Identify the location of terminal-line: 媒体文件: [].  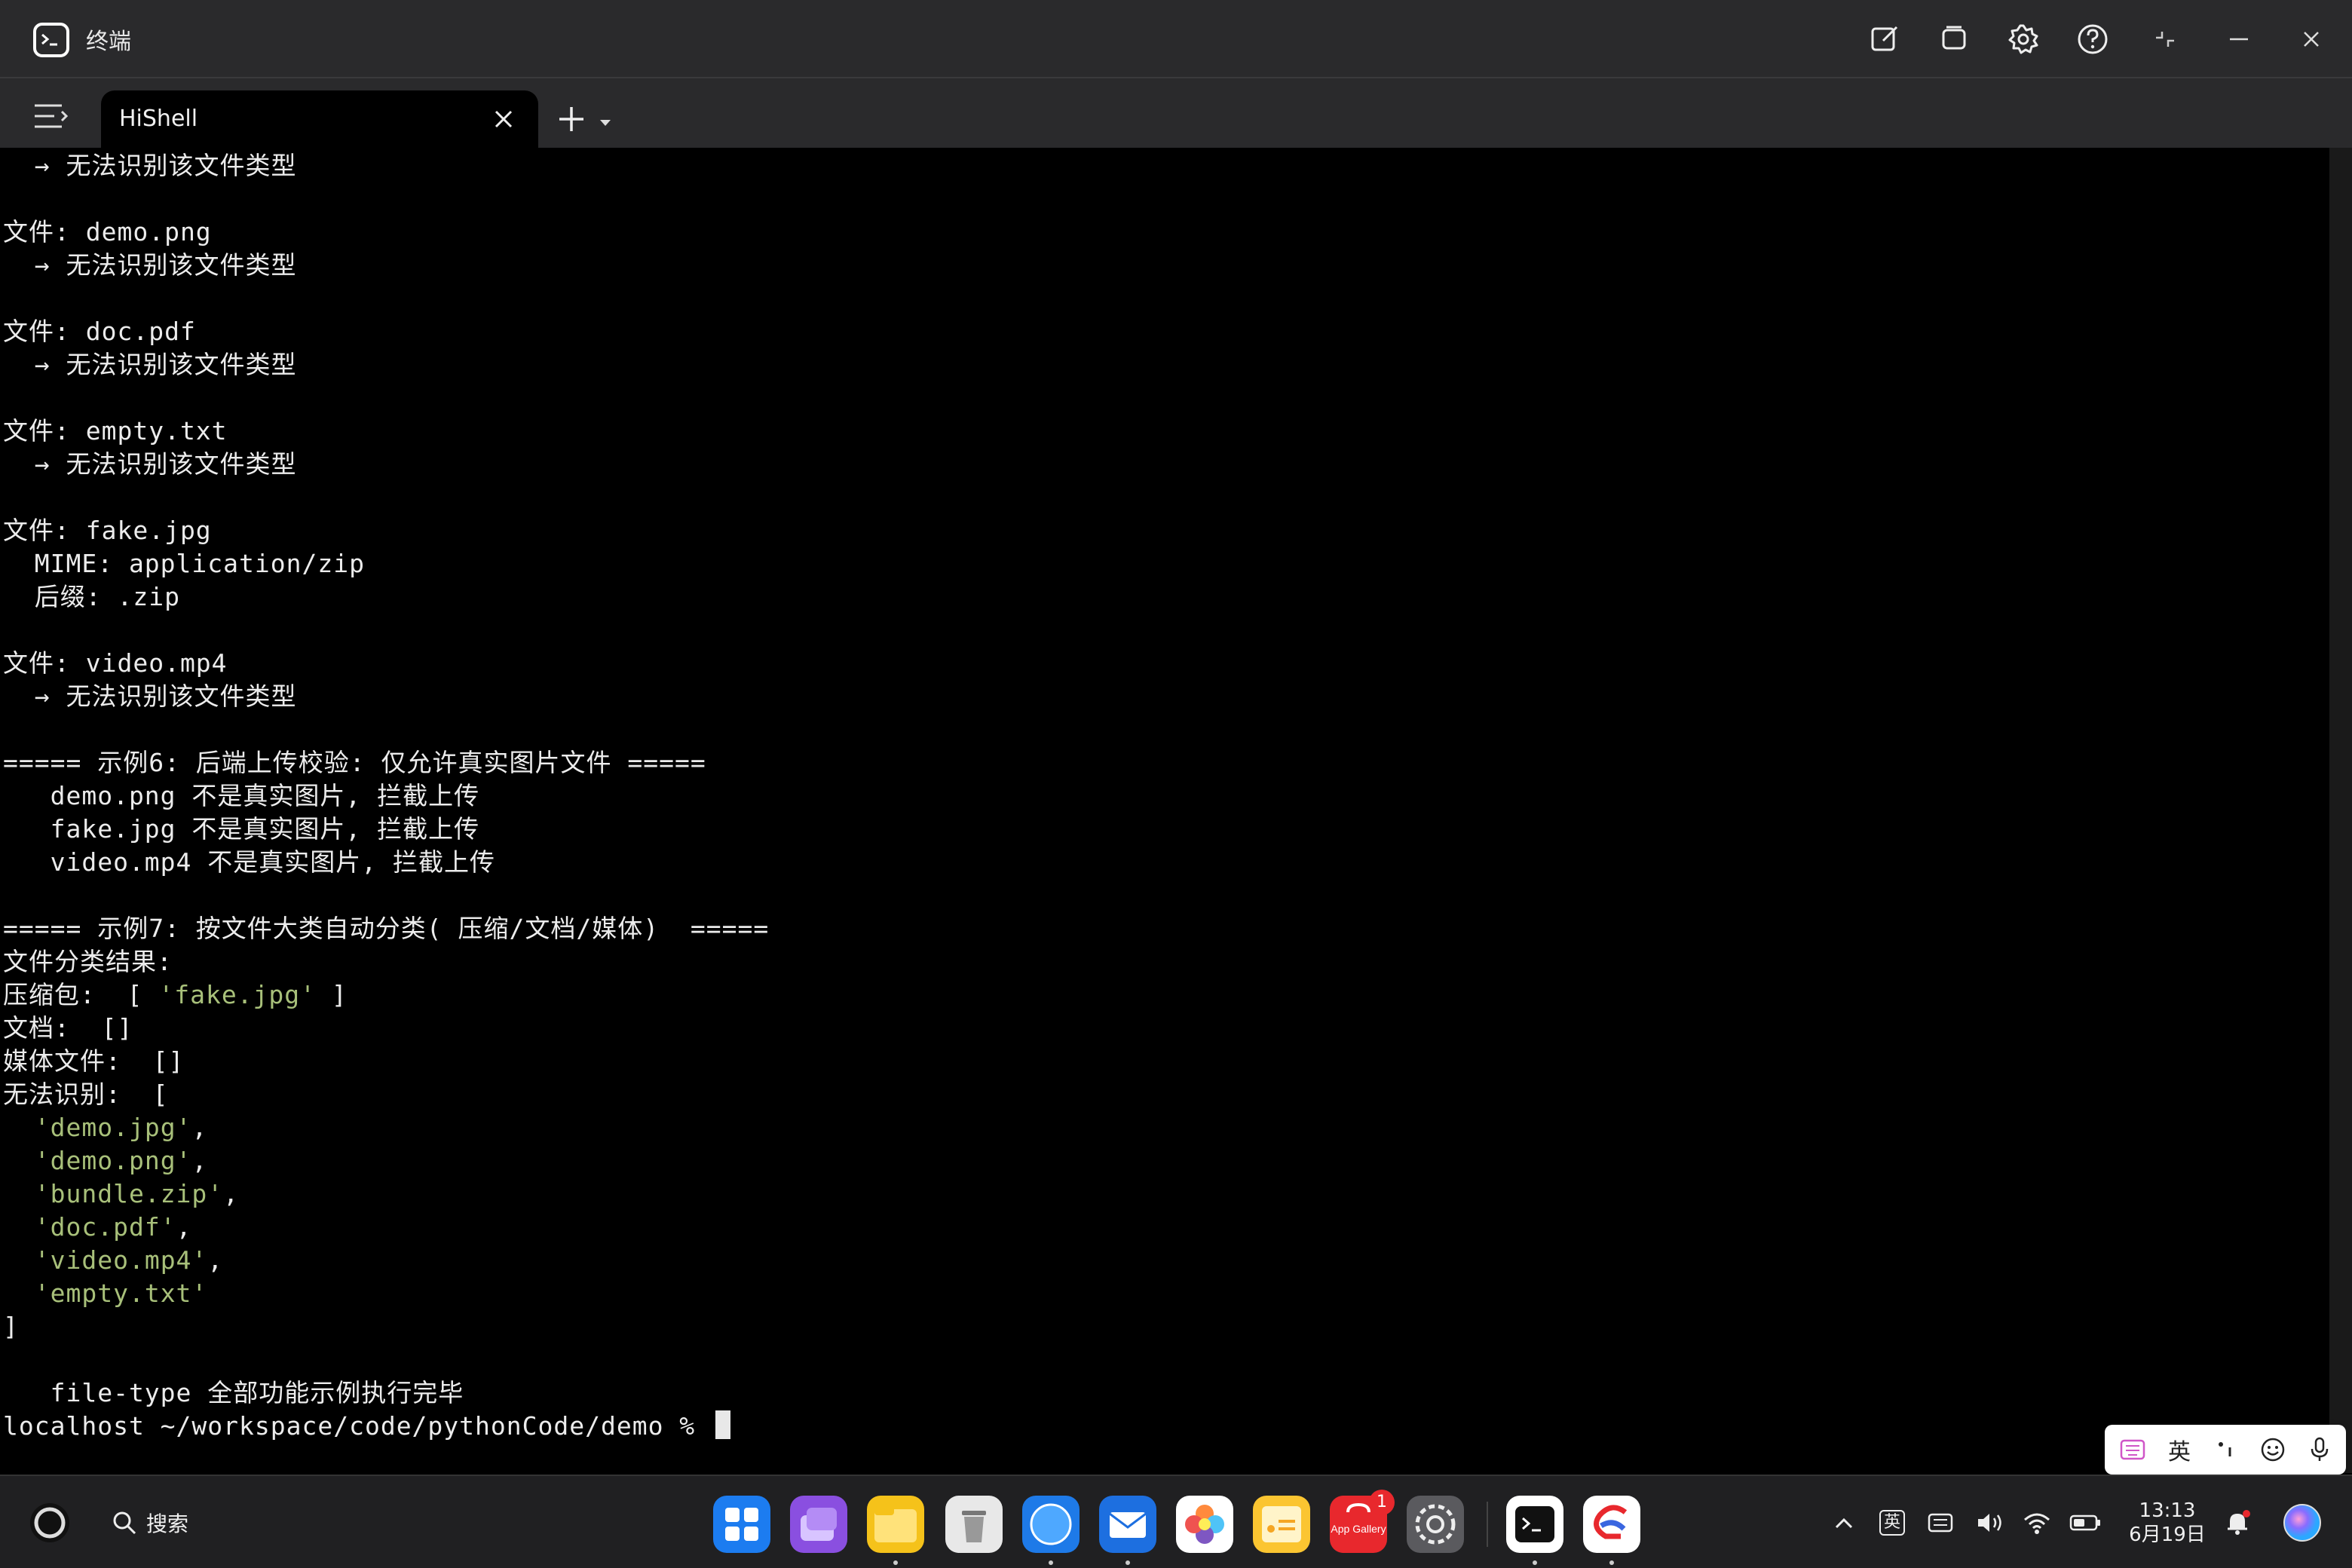
(93, 1061).